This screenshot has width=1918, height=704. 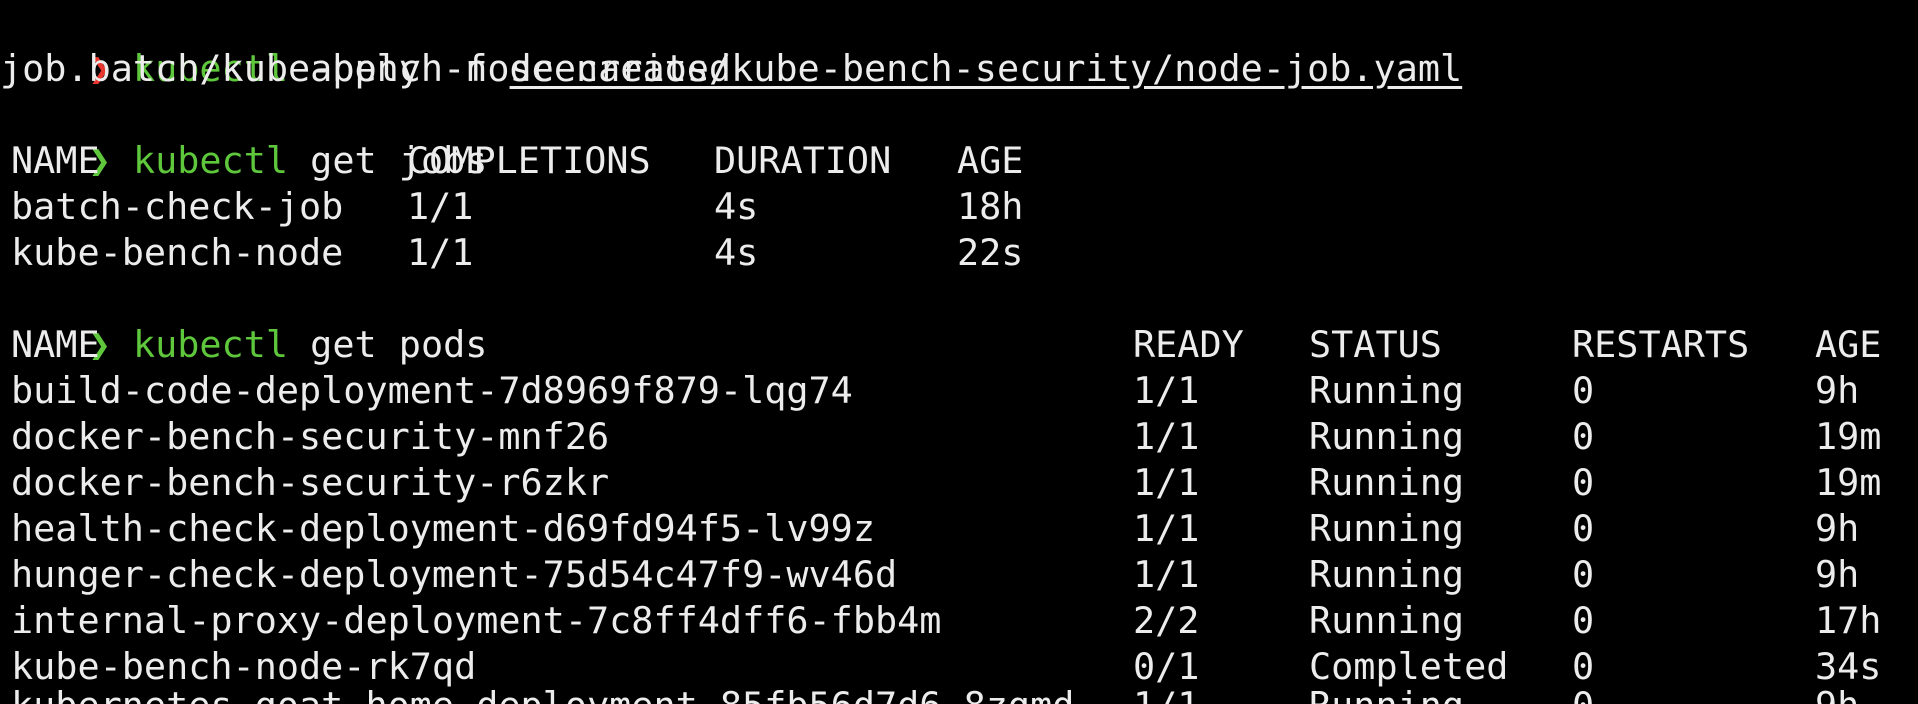 What do you see at coordinates (990, 160) in the screenshot?
I see `jobs-header-age: AGE` at bounding box center [990, 160].